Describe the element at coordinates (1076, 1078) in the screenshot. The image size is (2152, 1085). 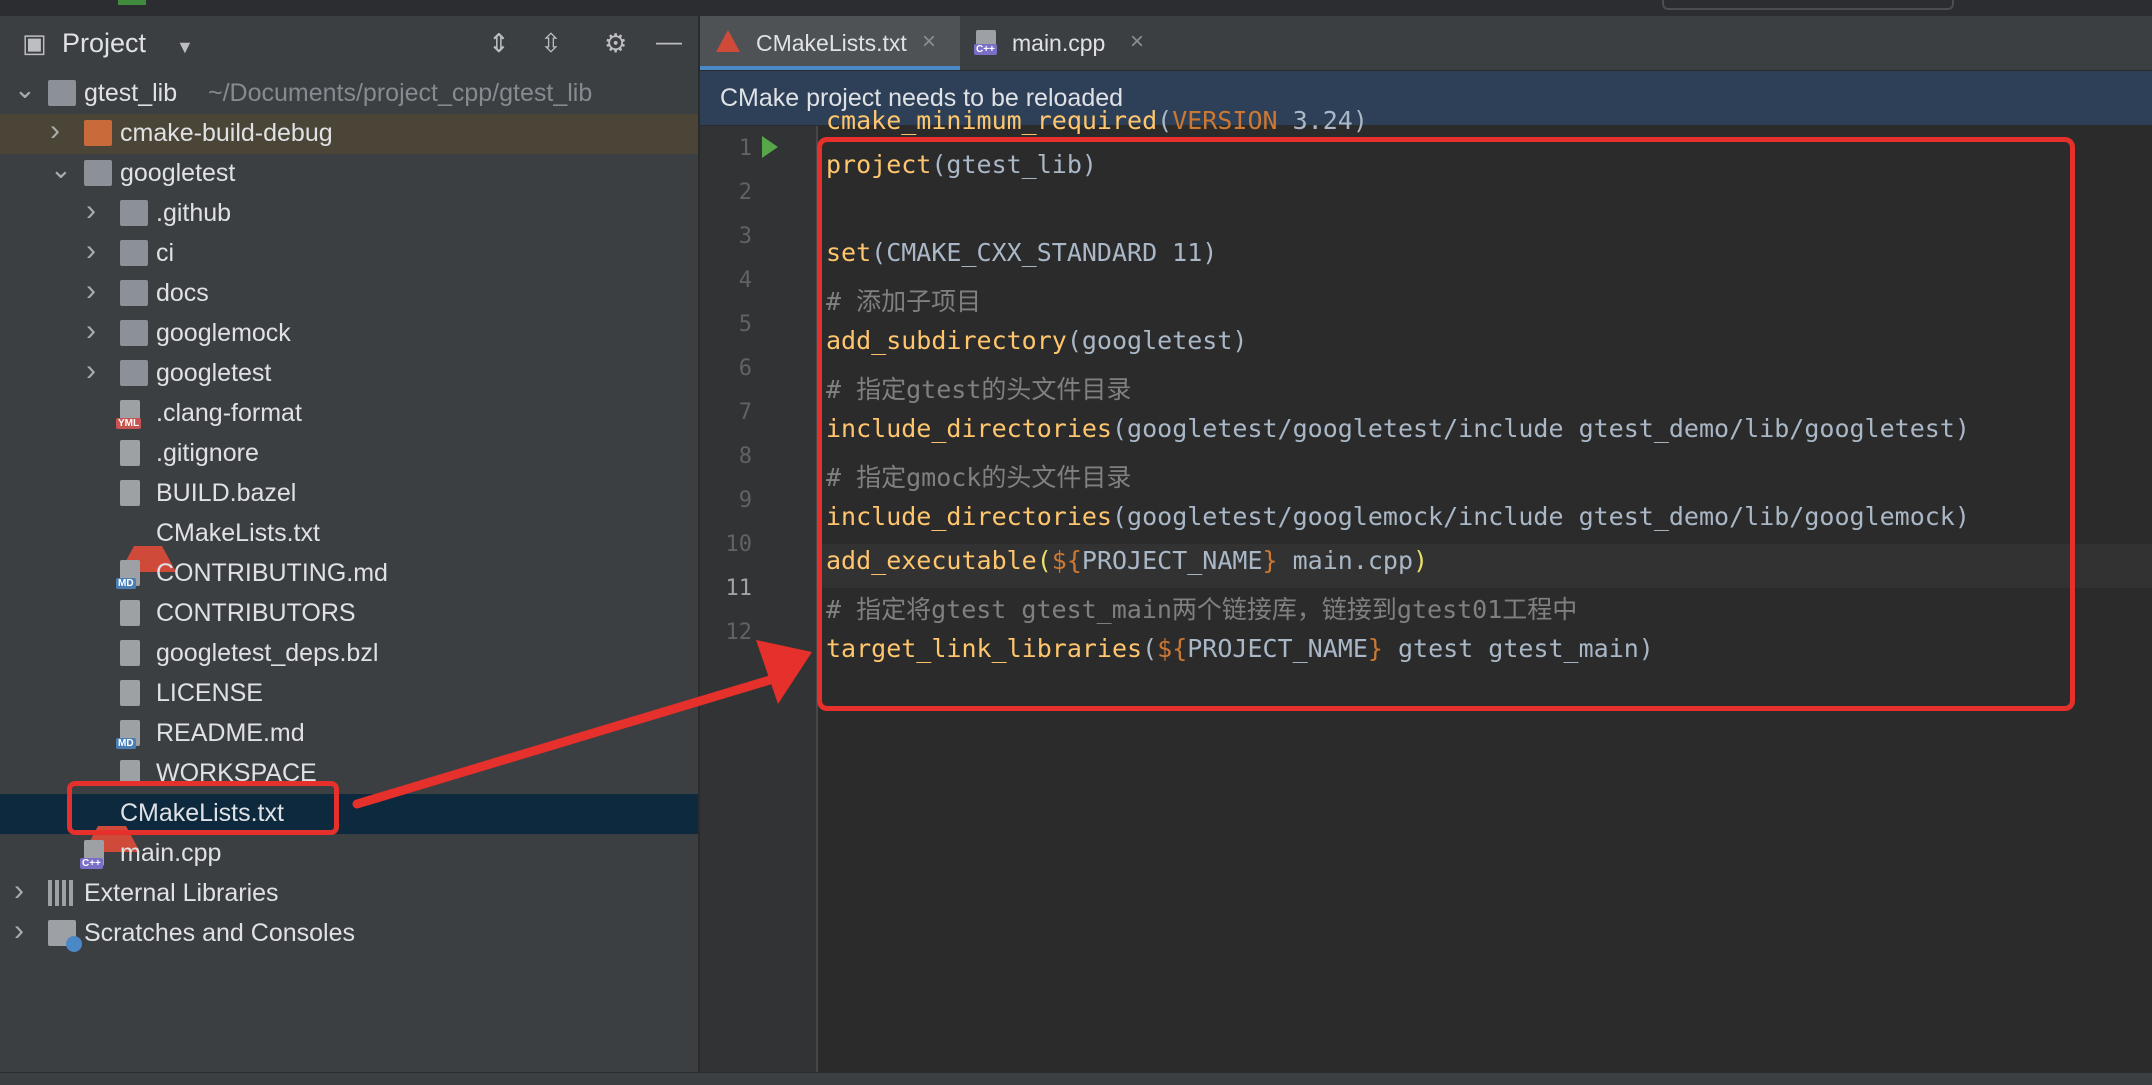
I see `status-bar` at that location.